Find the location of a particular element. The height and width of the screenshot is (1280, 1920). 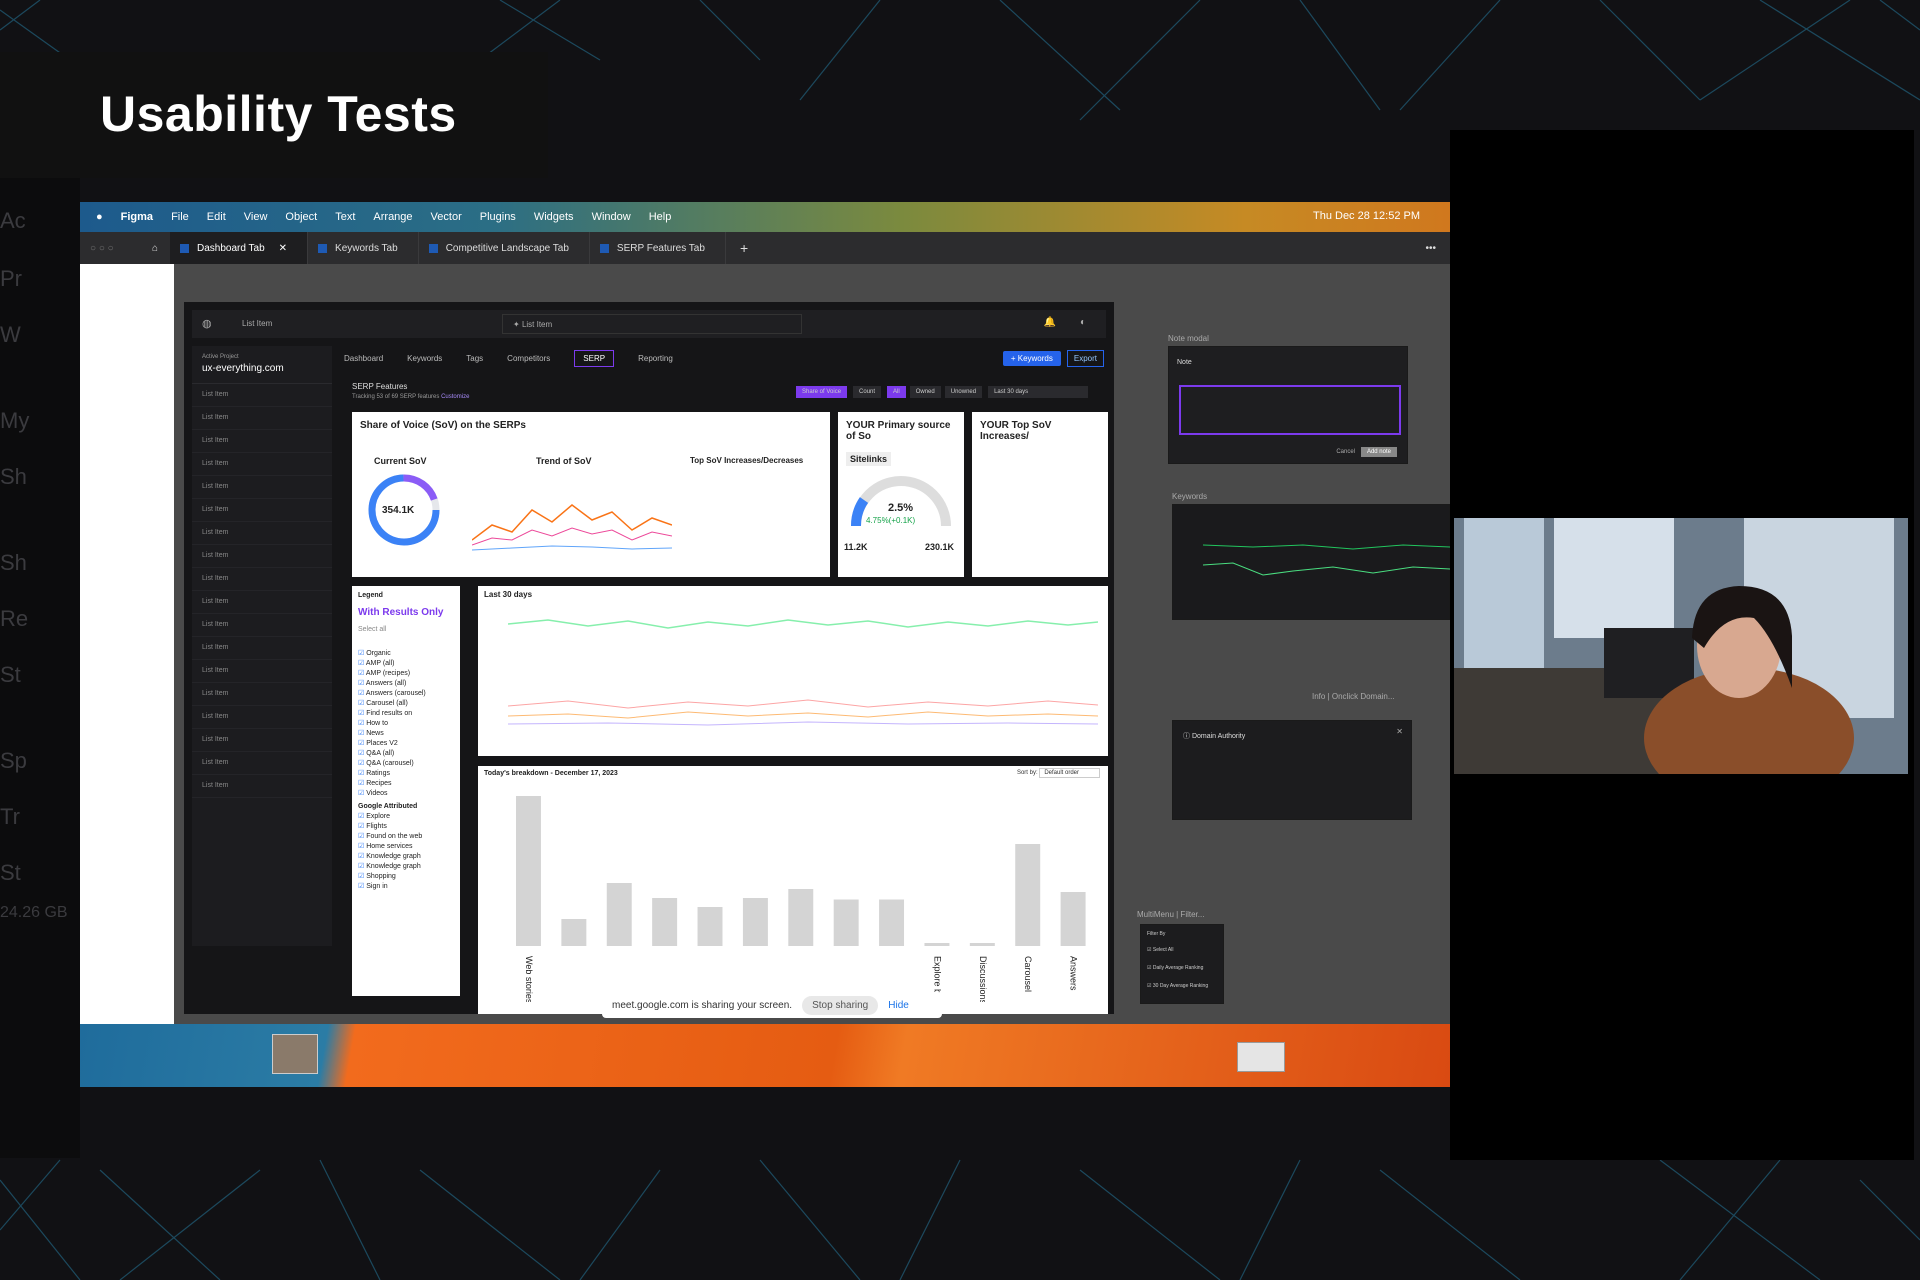

legend-item: ☑ Shopping is located at coordinates (406, 876).